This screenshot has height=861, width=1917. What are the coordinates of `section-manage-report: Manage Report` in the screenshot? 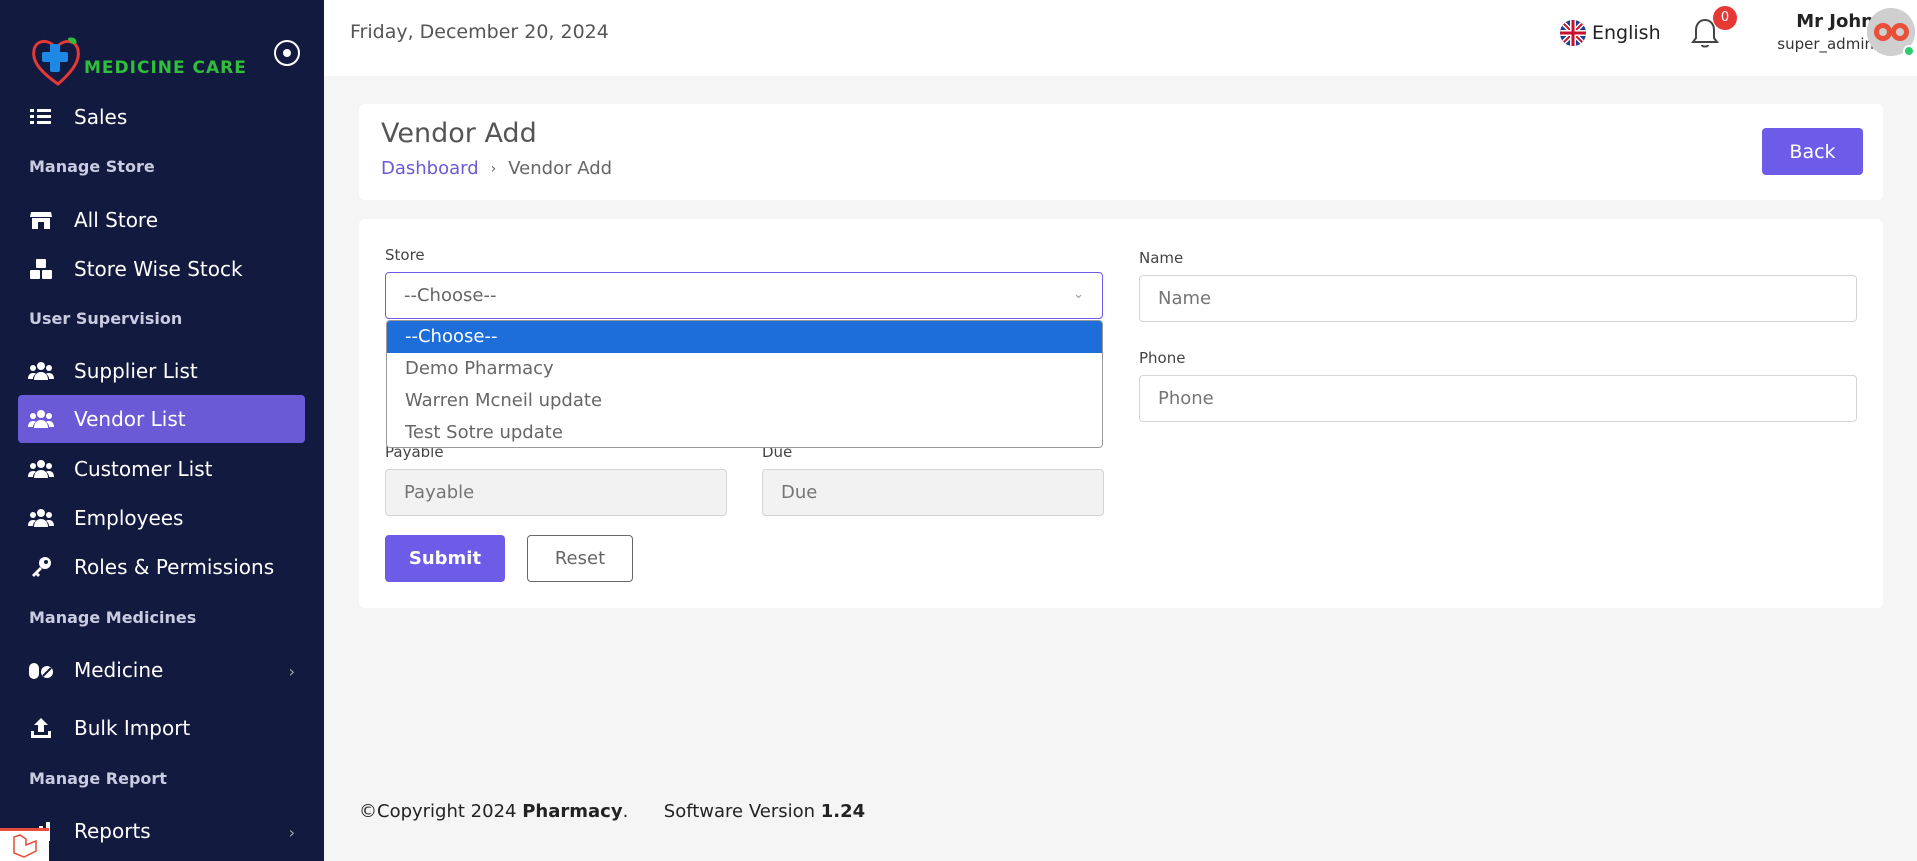 It's located at (98, 778).